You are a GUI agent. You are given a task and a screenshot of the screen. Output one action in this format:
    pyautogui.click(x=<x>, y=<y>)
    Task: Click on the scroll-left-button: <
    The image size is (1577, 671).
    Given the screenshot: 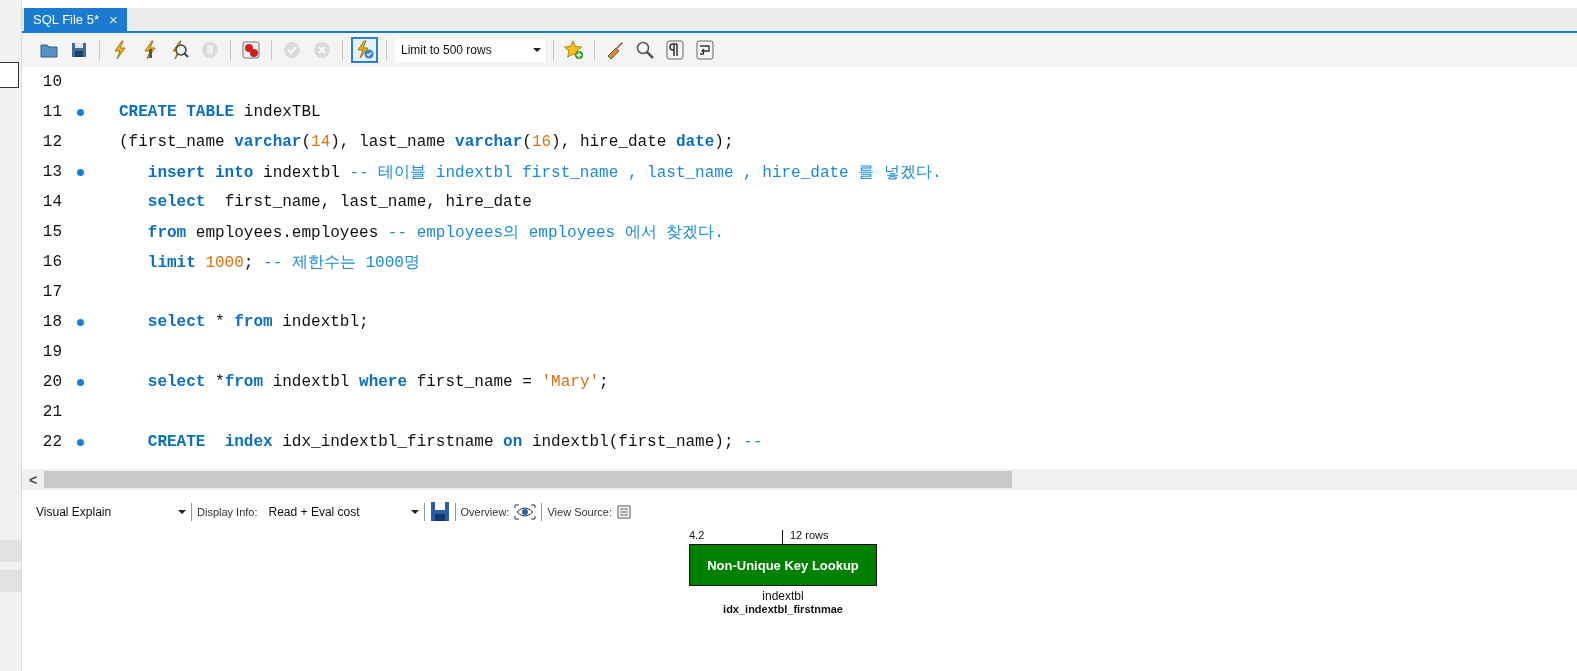 What is the action you would take?
    pyautogui.click(x=33, y=479)
    